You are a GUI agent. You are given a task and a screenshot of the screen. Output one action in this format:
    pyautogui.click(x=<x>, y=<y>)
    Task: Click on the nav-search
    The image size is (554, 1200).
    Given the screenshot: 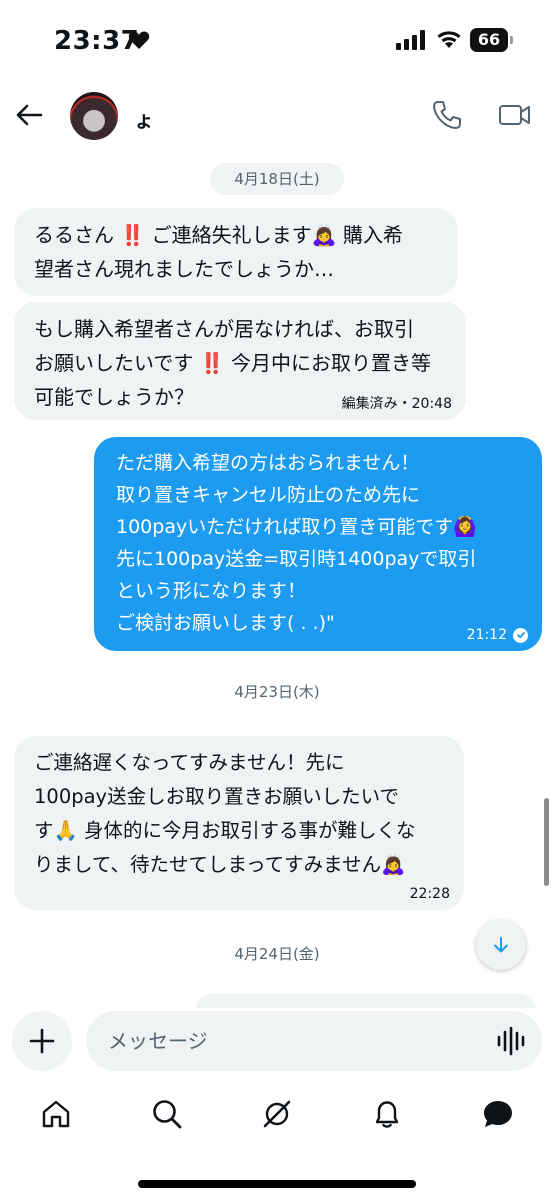 What is the action you would take?
    pyautogui.click(x=167, y=1114)
    